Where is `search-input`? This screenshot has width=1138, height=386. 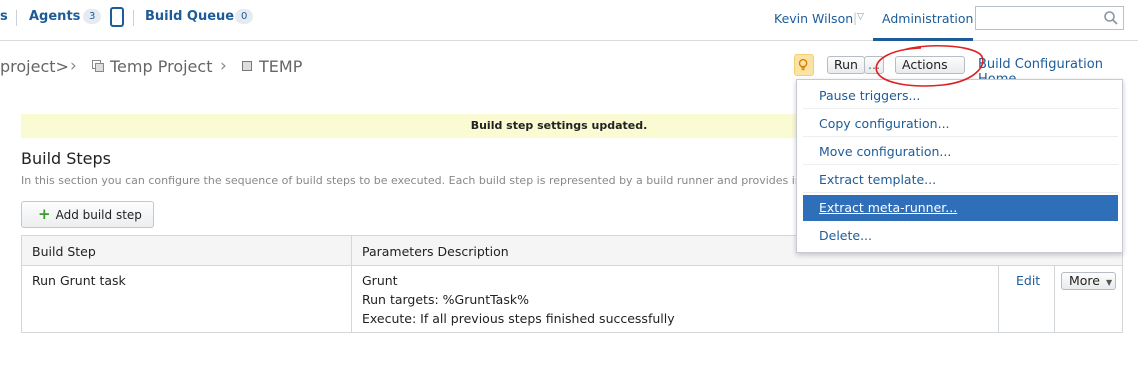
search-input is located at coordinates (1049, 18).